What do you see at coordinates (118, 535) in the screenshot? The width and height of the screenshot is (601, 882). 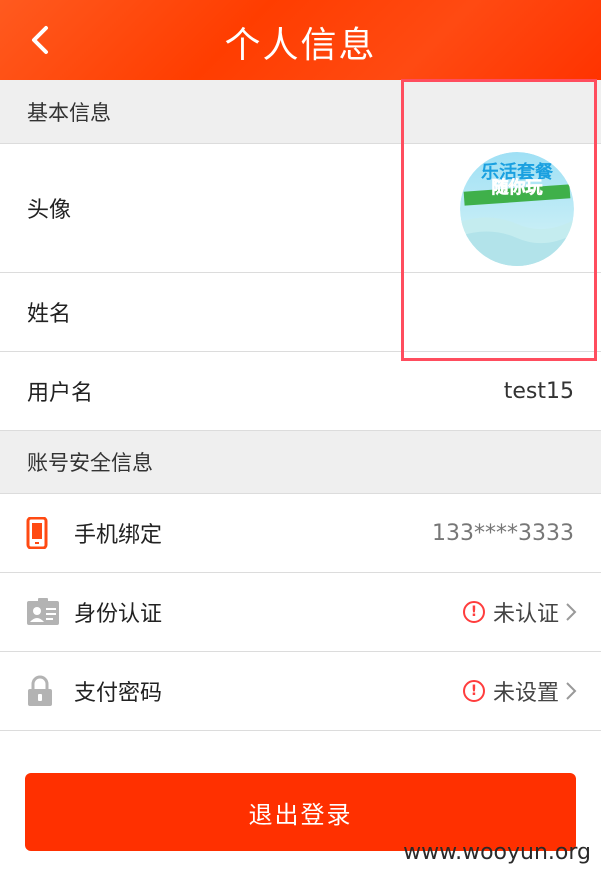 I see `phone-binding-label: 手机绑定` at bounding box center [118, 535].